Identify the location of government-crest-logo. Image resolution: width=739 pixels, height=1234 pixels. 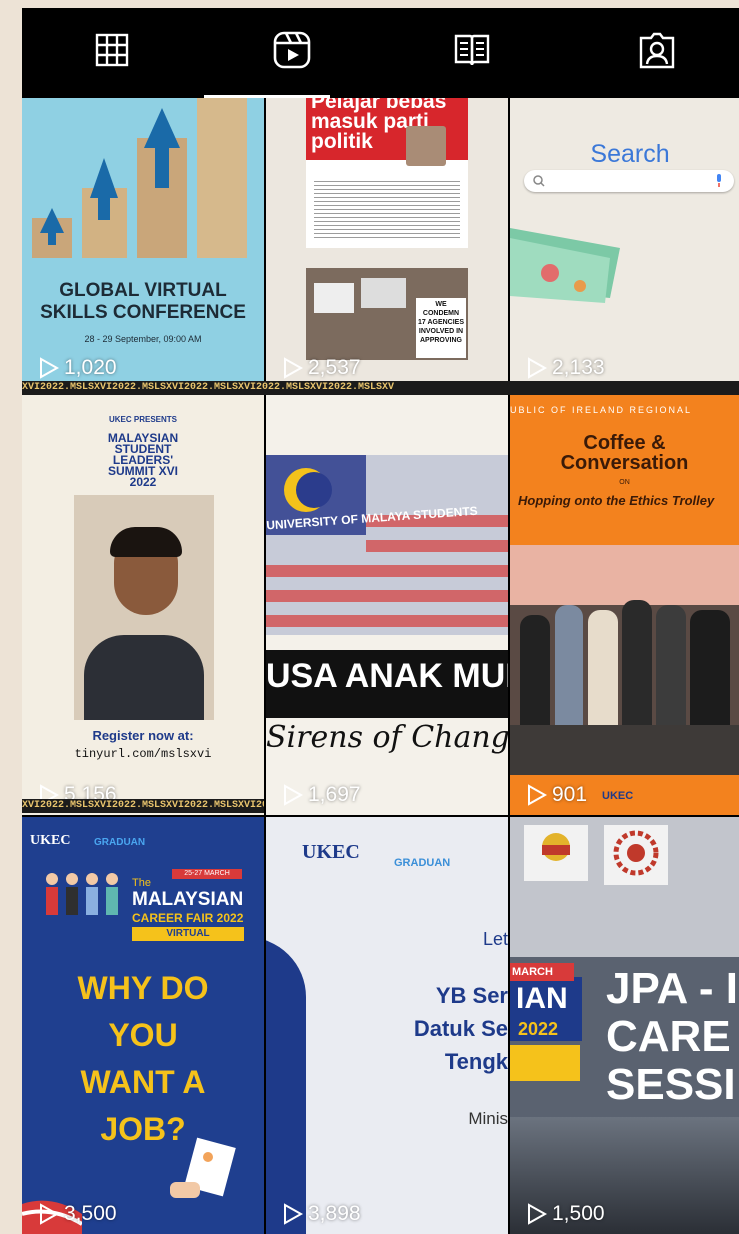
(556, 853).